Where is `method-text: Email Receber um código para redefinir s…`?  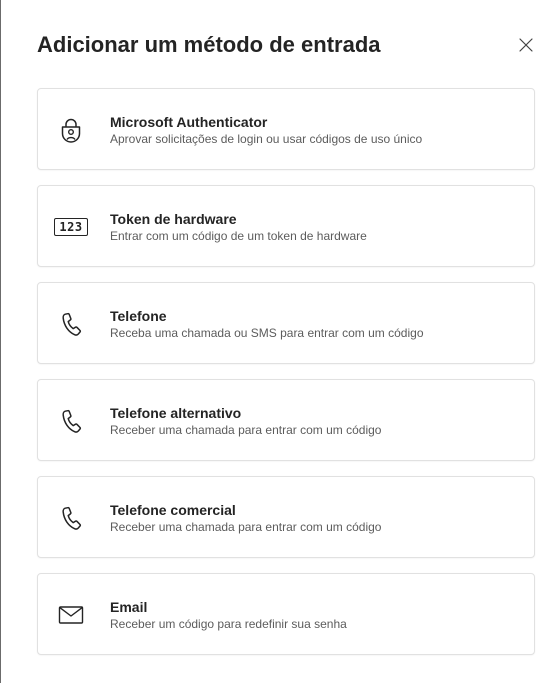 method-text: Email Receber um código para redefinir s… is located at coordinates (316, 615).